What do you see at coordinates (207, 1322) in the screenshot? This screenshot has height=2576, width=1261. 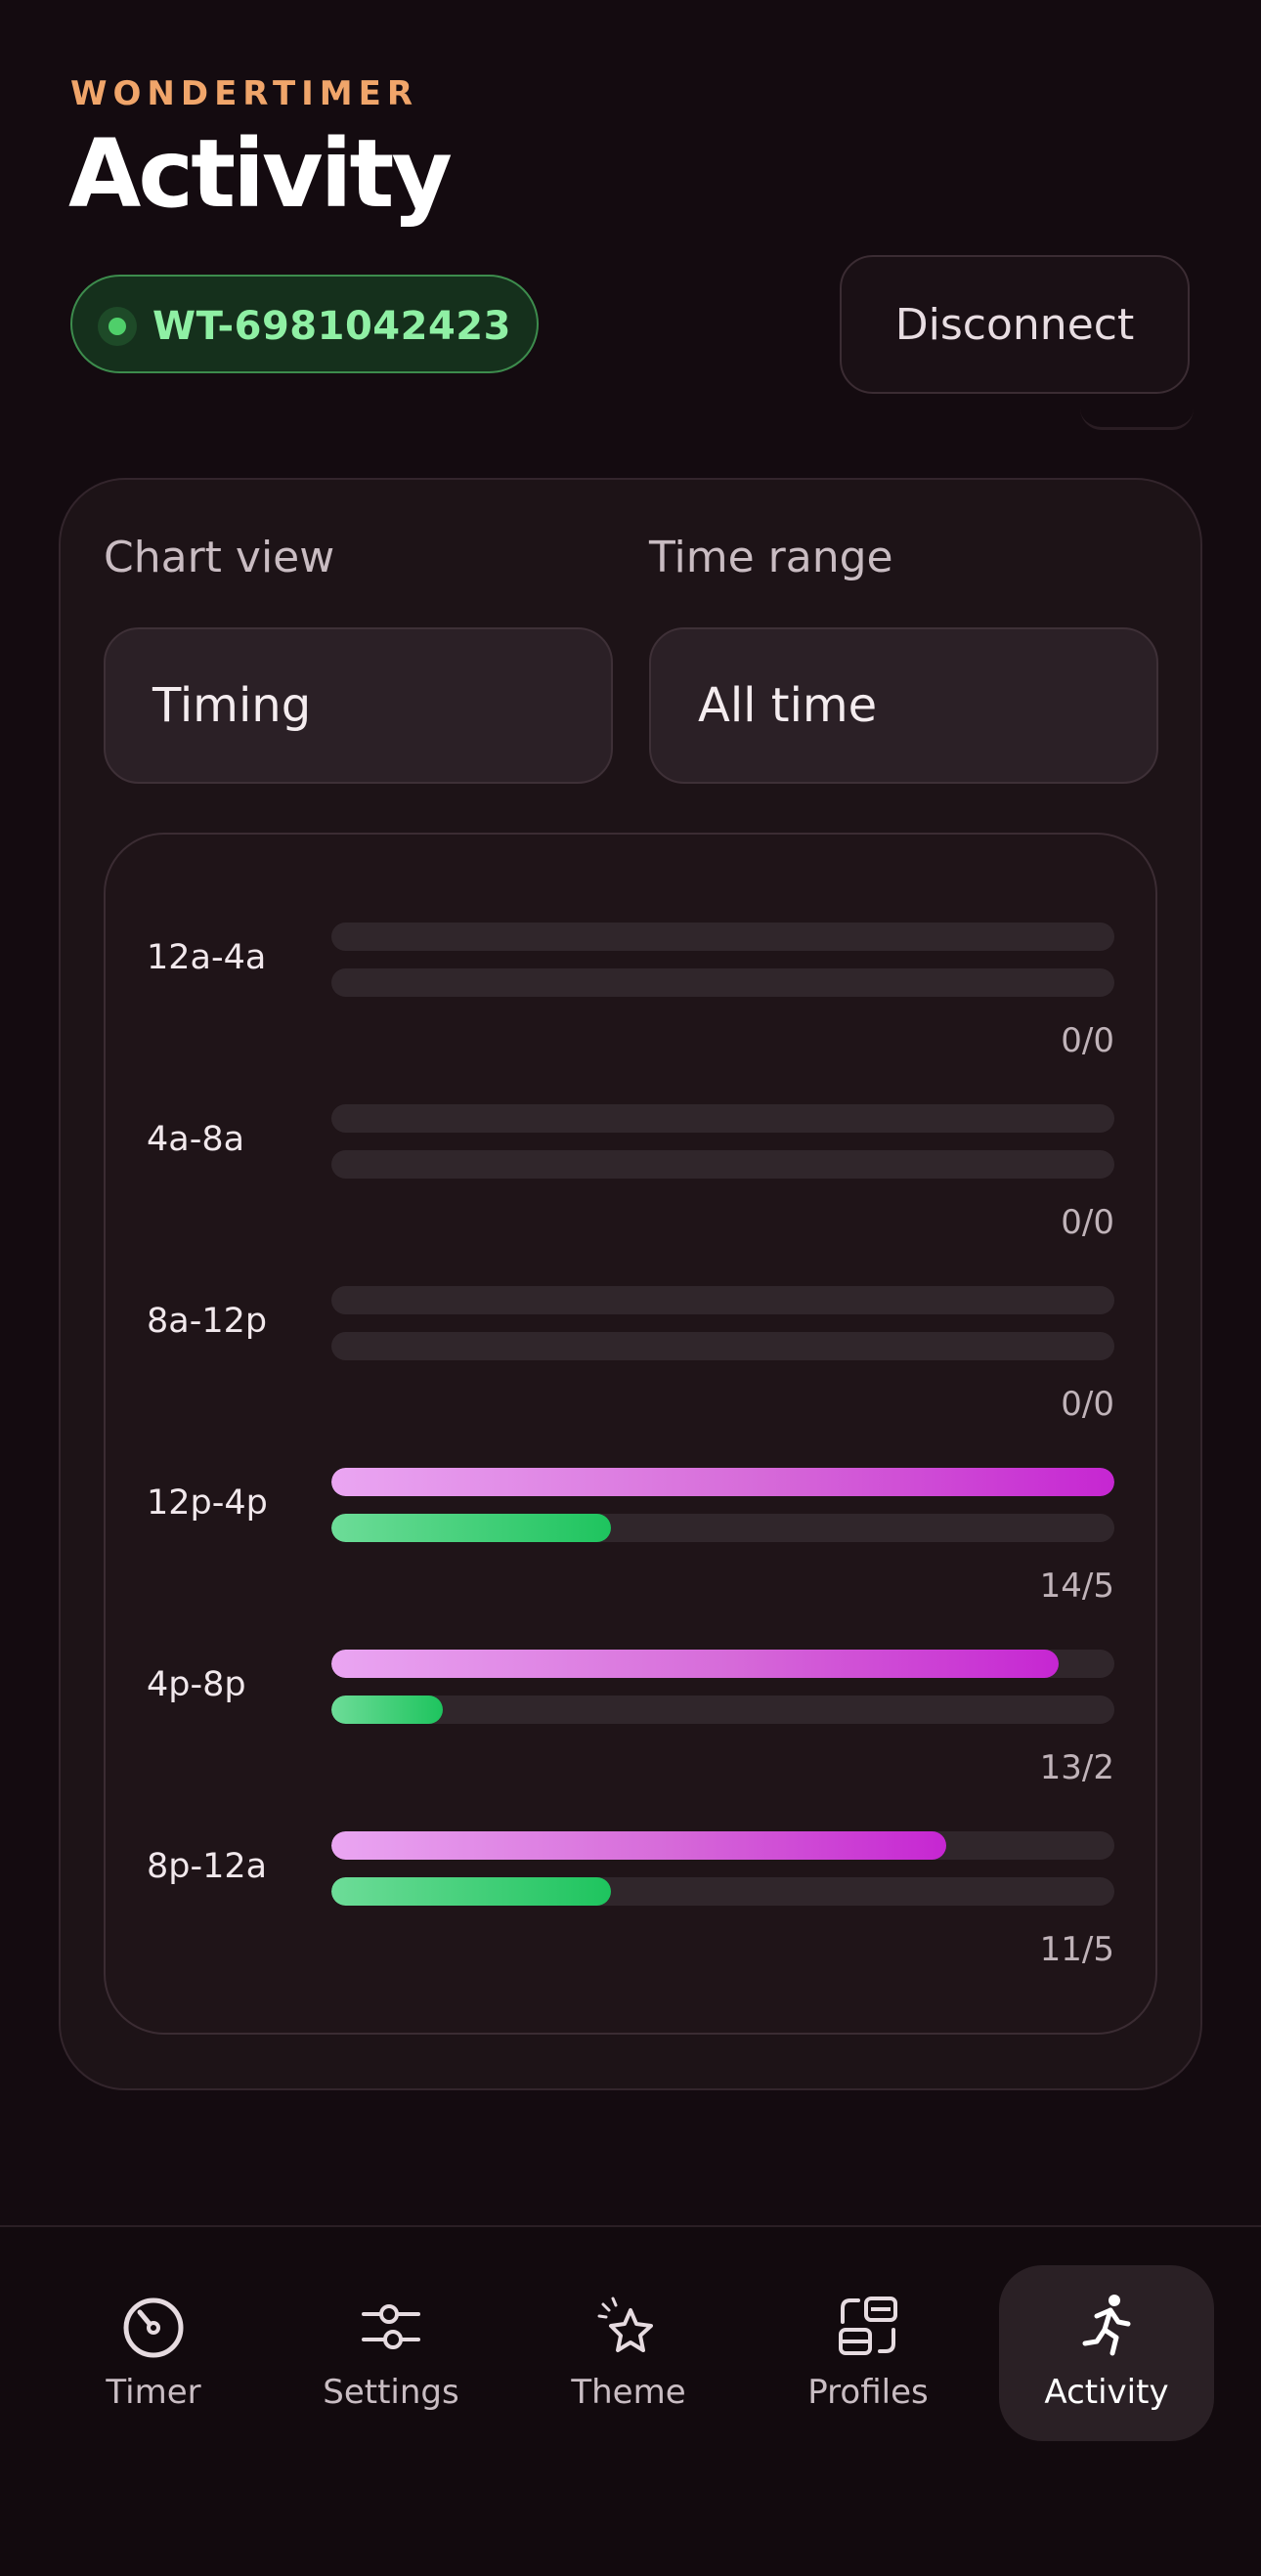 I see `row-label: 8a-12p` at bounding box center [207, 1322].